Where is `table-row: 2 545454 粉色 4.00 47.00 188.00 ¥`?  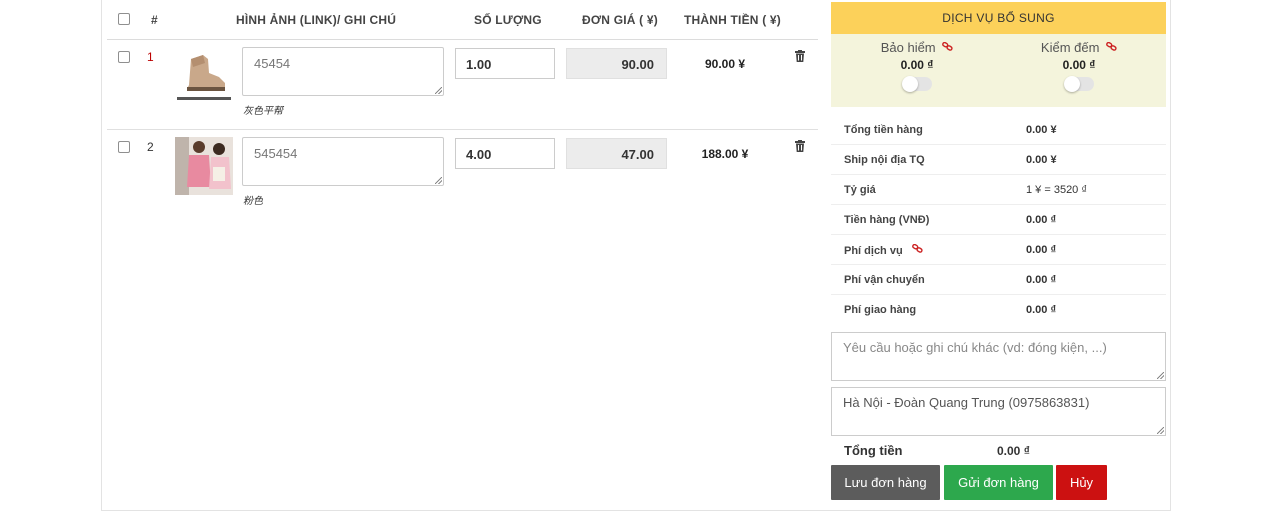 table-row: 2 545454 粉色 4.00 47.00 188.00 ¥ is located at coordinates (462, 175).